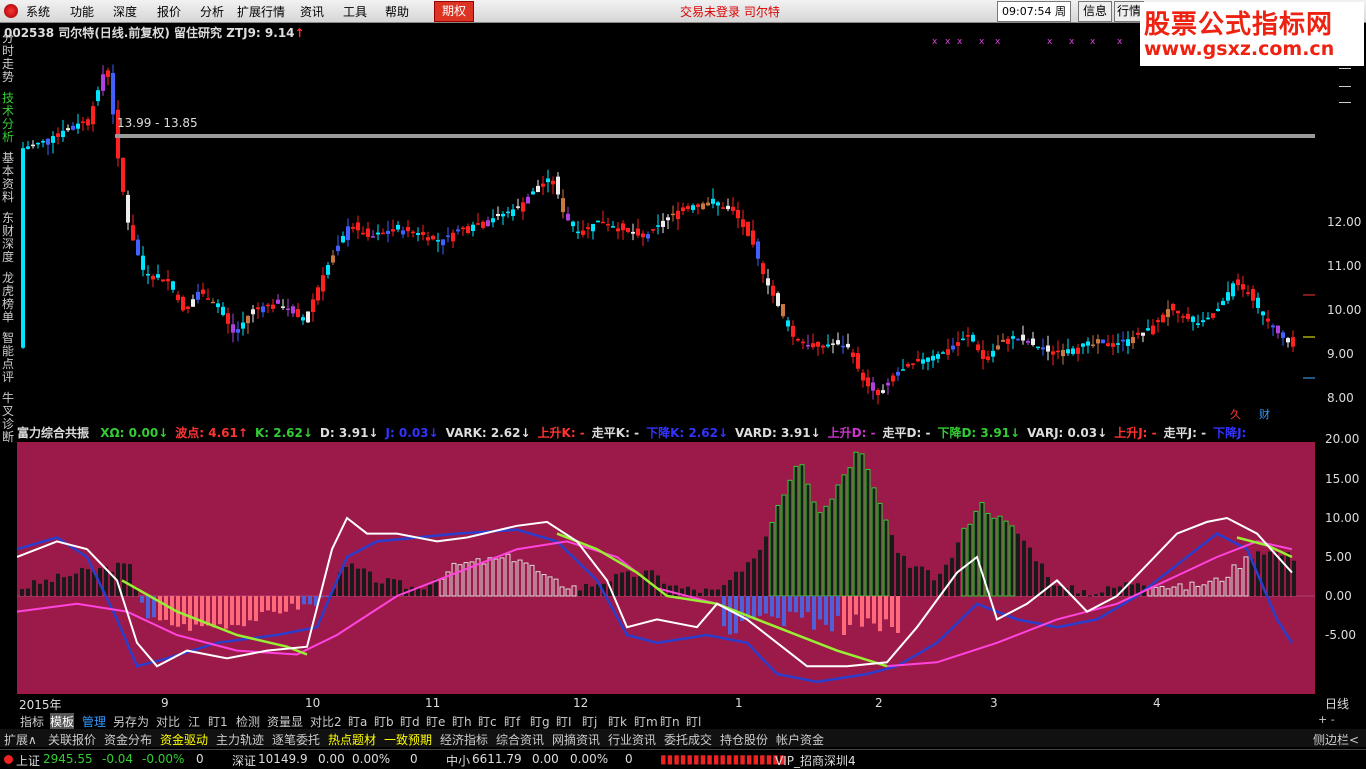  I want to click on indicator-tab: 资量显, so click(285, 721).